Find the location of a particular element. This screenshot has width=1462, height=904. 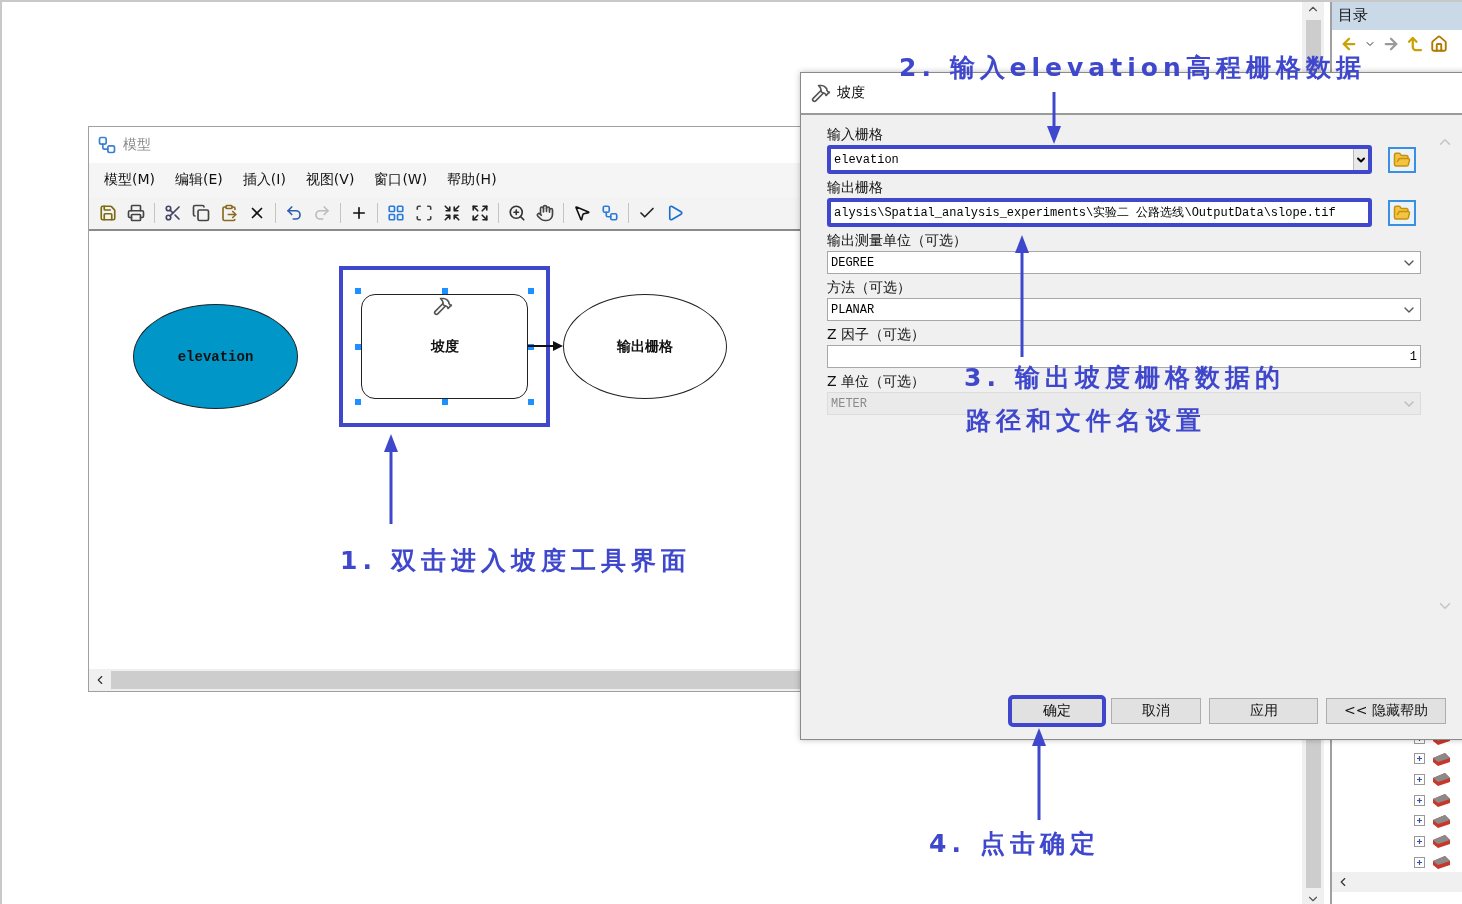

redo-icon is located at coordinates (322, 213).